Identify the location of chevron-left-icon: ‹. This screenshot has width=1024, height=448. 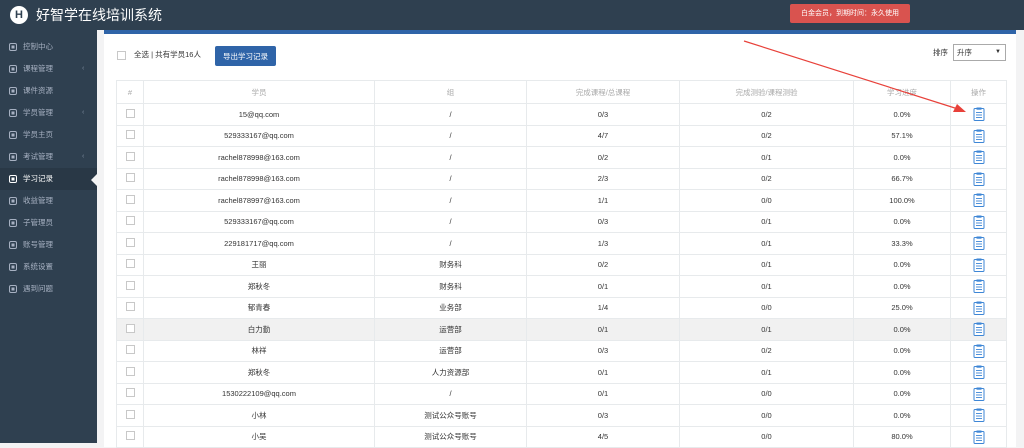
(83, 112).